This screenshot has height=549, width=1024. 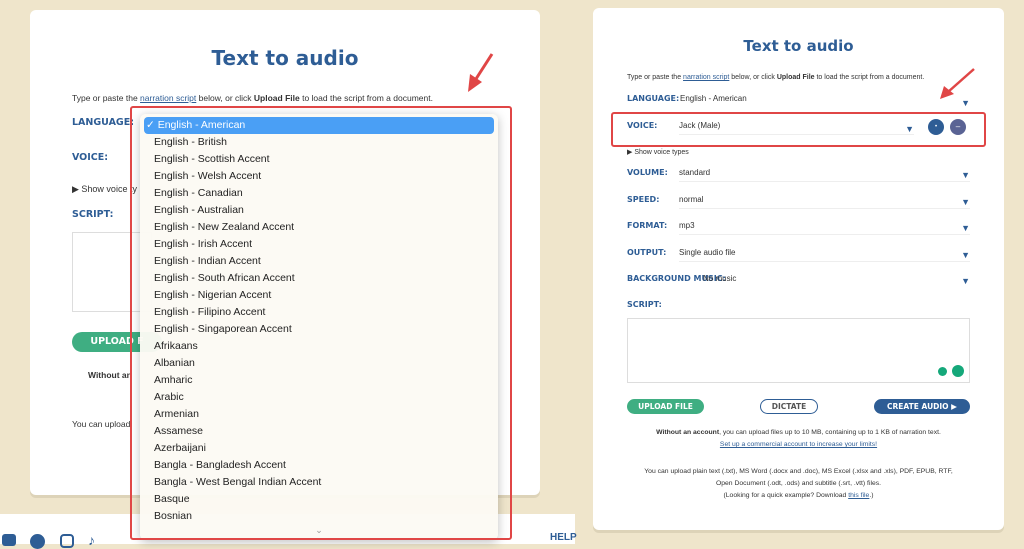 What do you see at coordinates (101, 424) in the screenshot?
I see `formats-text: You can upload` at bounding box center [101, 424].